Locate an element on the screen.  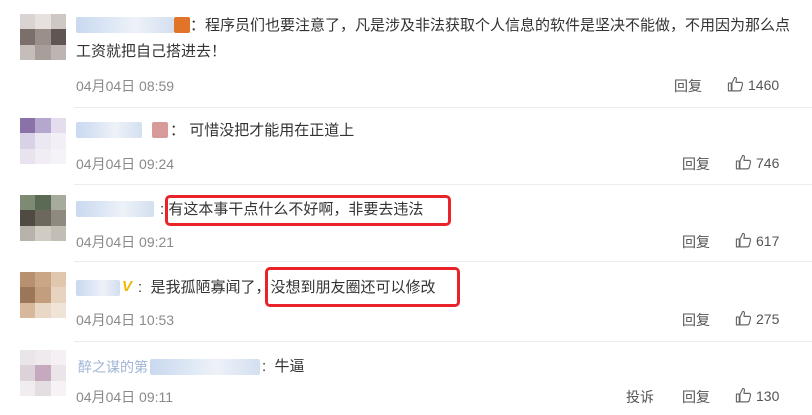
comment-text-continued: 工资就把自己搭进去！ is located at coordinates (151, 51).